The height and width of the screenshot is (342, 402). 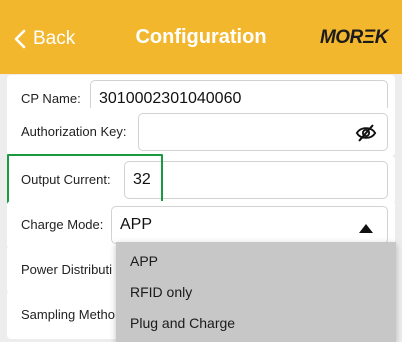 I want to click on caret-up-icon, so click(x=366, y=228).